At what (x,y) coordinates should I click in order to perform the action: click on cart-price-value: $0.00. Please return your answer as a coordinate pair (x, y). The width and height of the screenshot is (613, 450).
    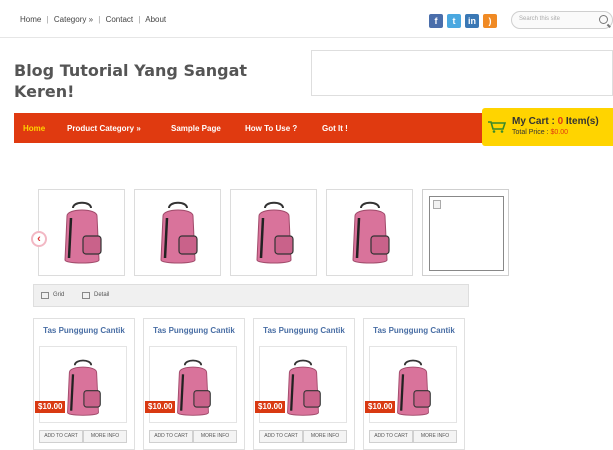
    Looking at the image, I should click on (559, 132).